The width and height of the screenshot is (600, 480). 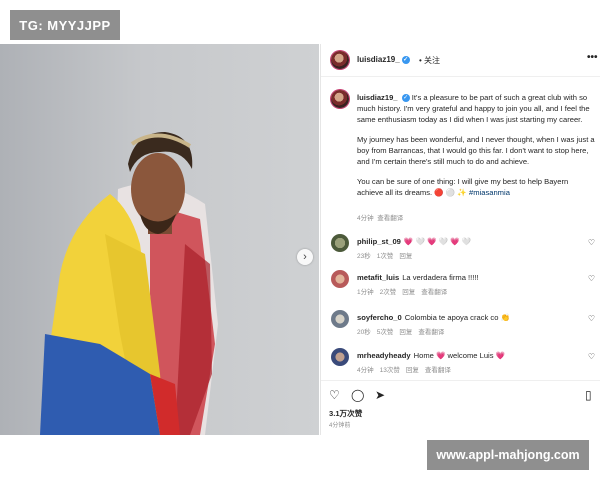 I want to click on watermark-bottom: www.appl-mahjong.com, so click(x=508, y=455).